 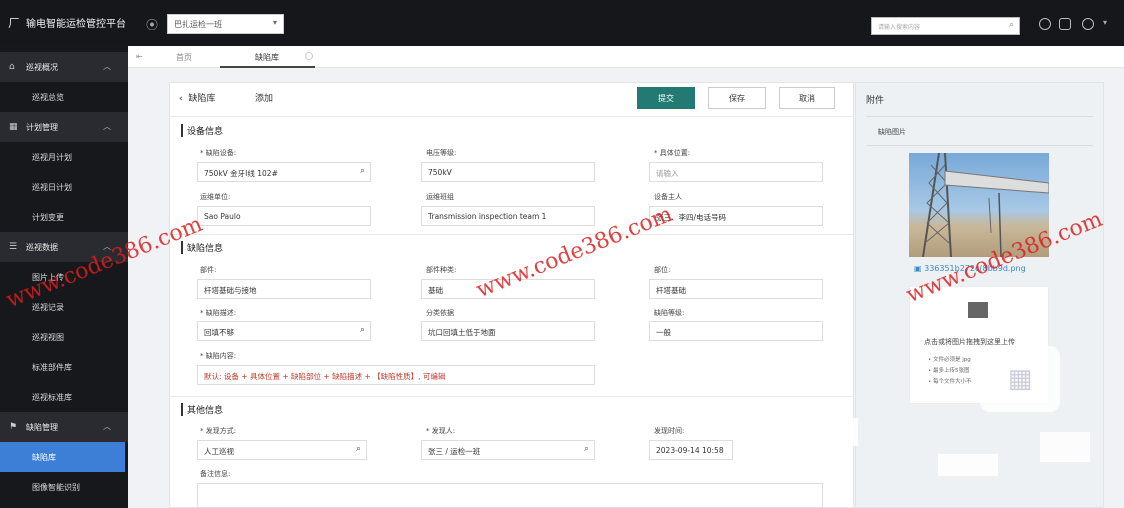 I want to click on defect-desc-value: 回填不够, so click(x=219, y=332).